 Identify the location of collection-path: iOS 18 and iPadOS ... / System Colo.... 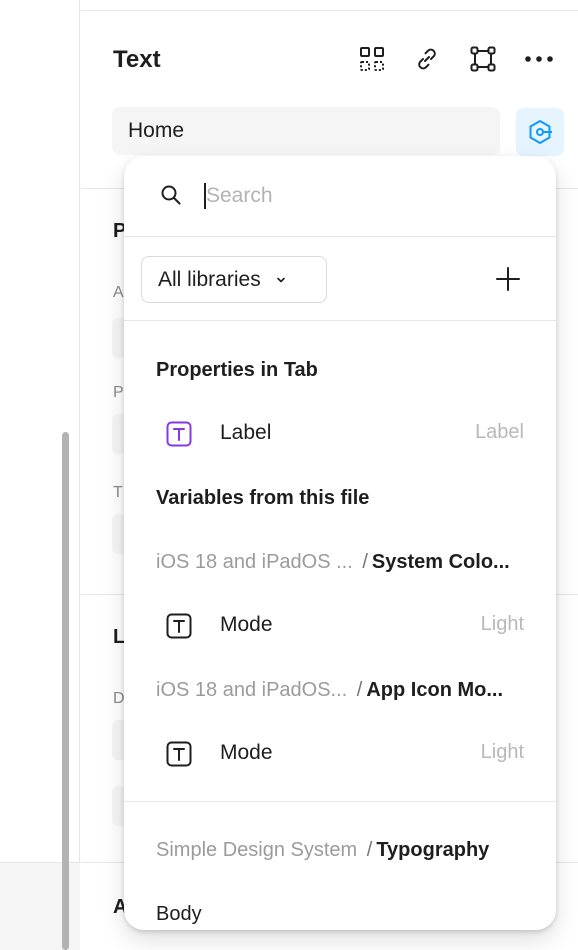
(352, 562).